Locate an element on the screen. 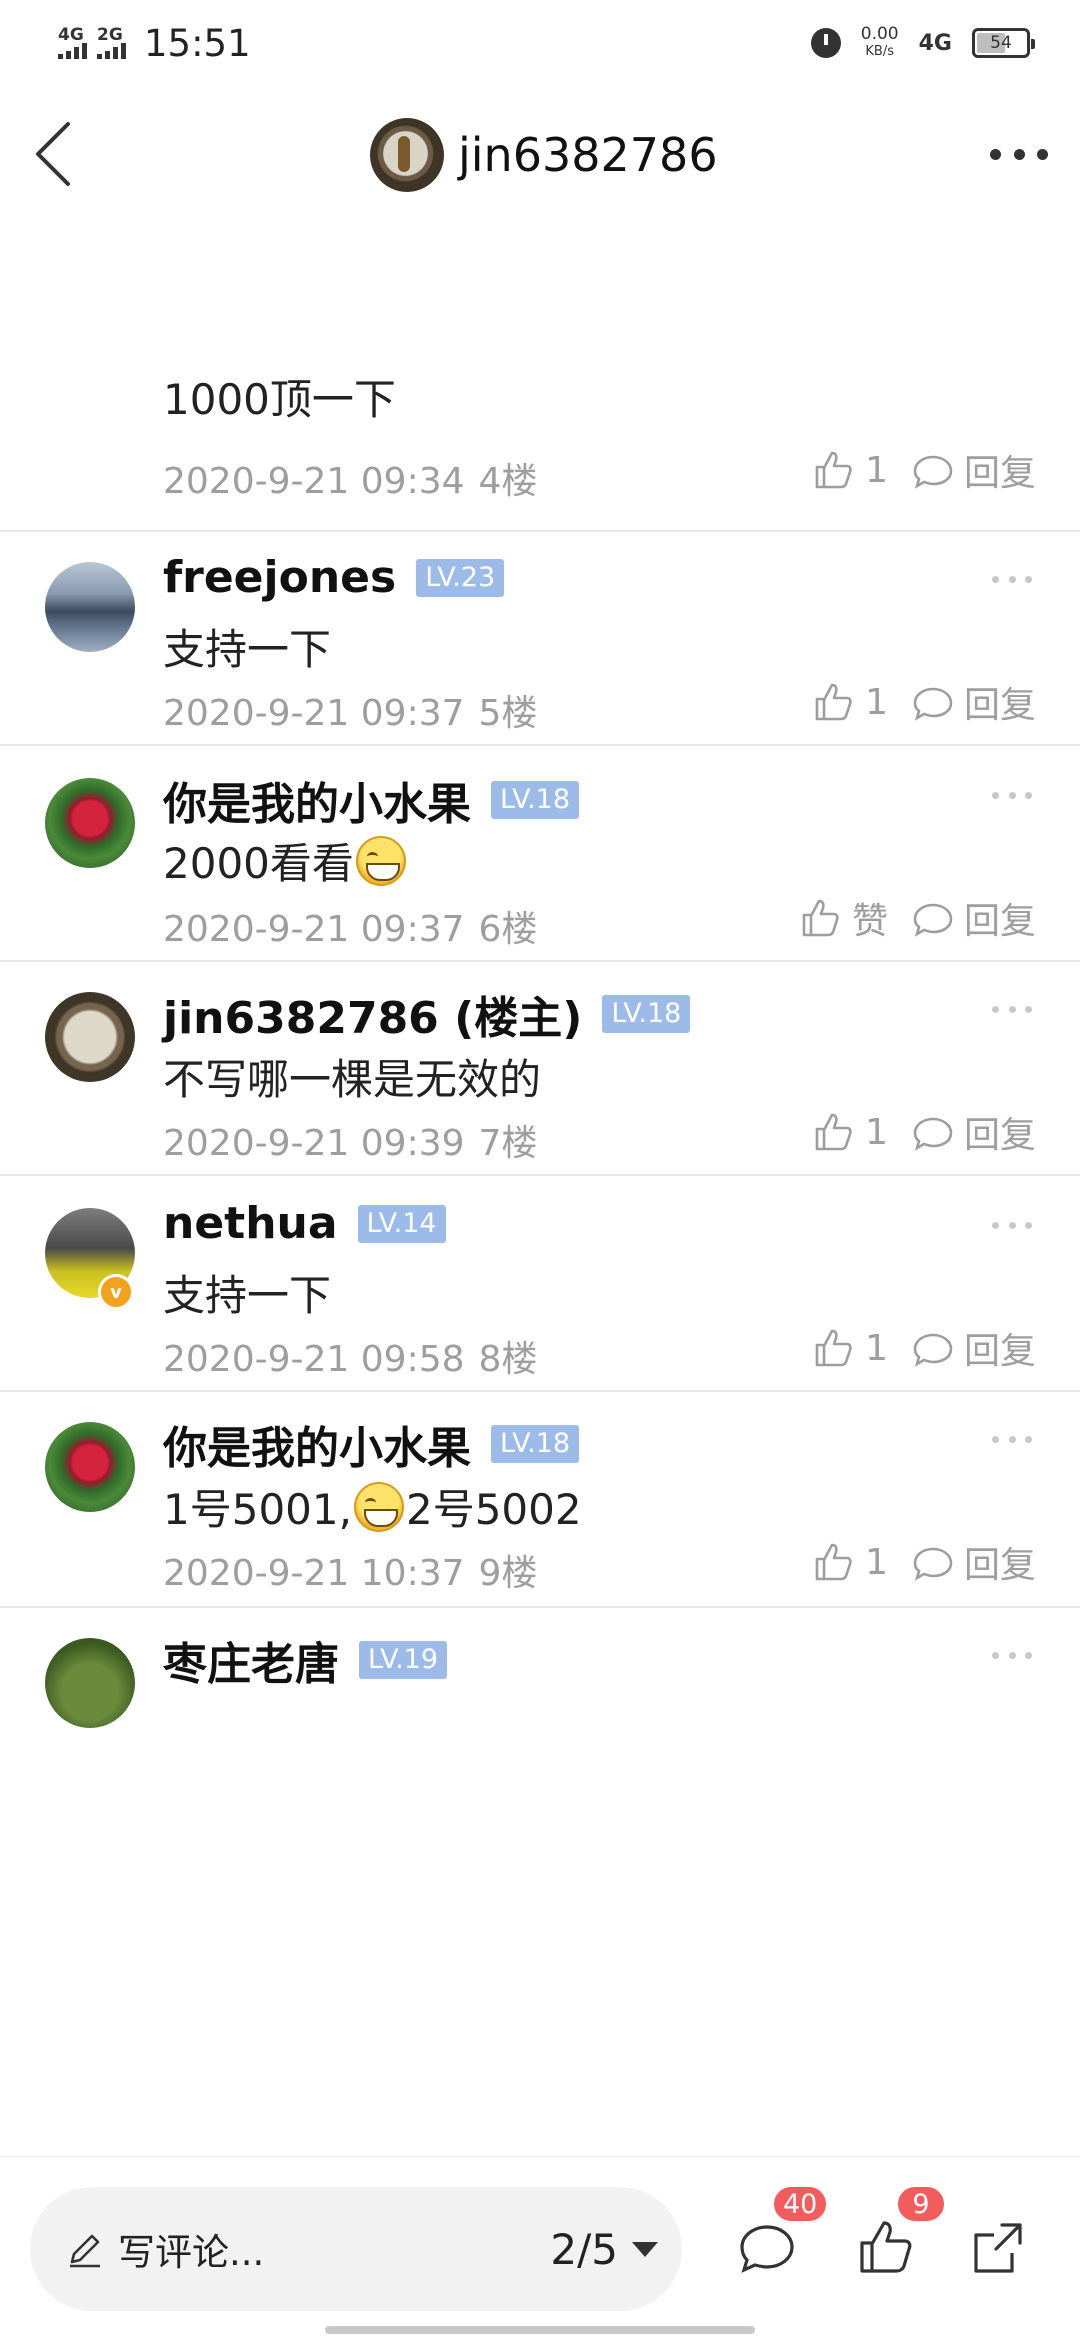 This screenshot has width=1080, height=2340. name-row: 你是我的小水果 LV.18 is located at coordinates (371, 1444).